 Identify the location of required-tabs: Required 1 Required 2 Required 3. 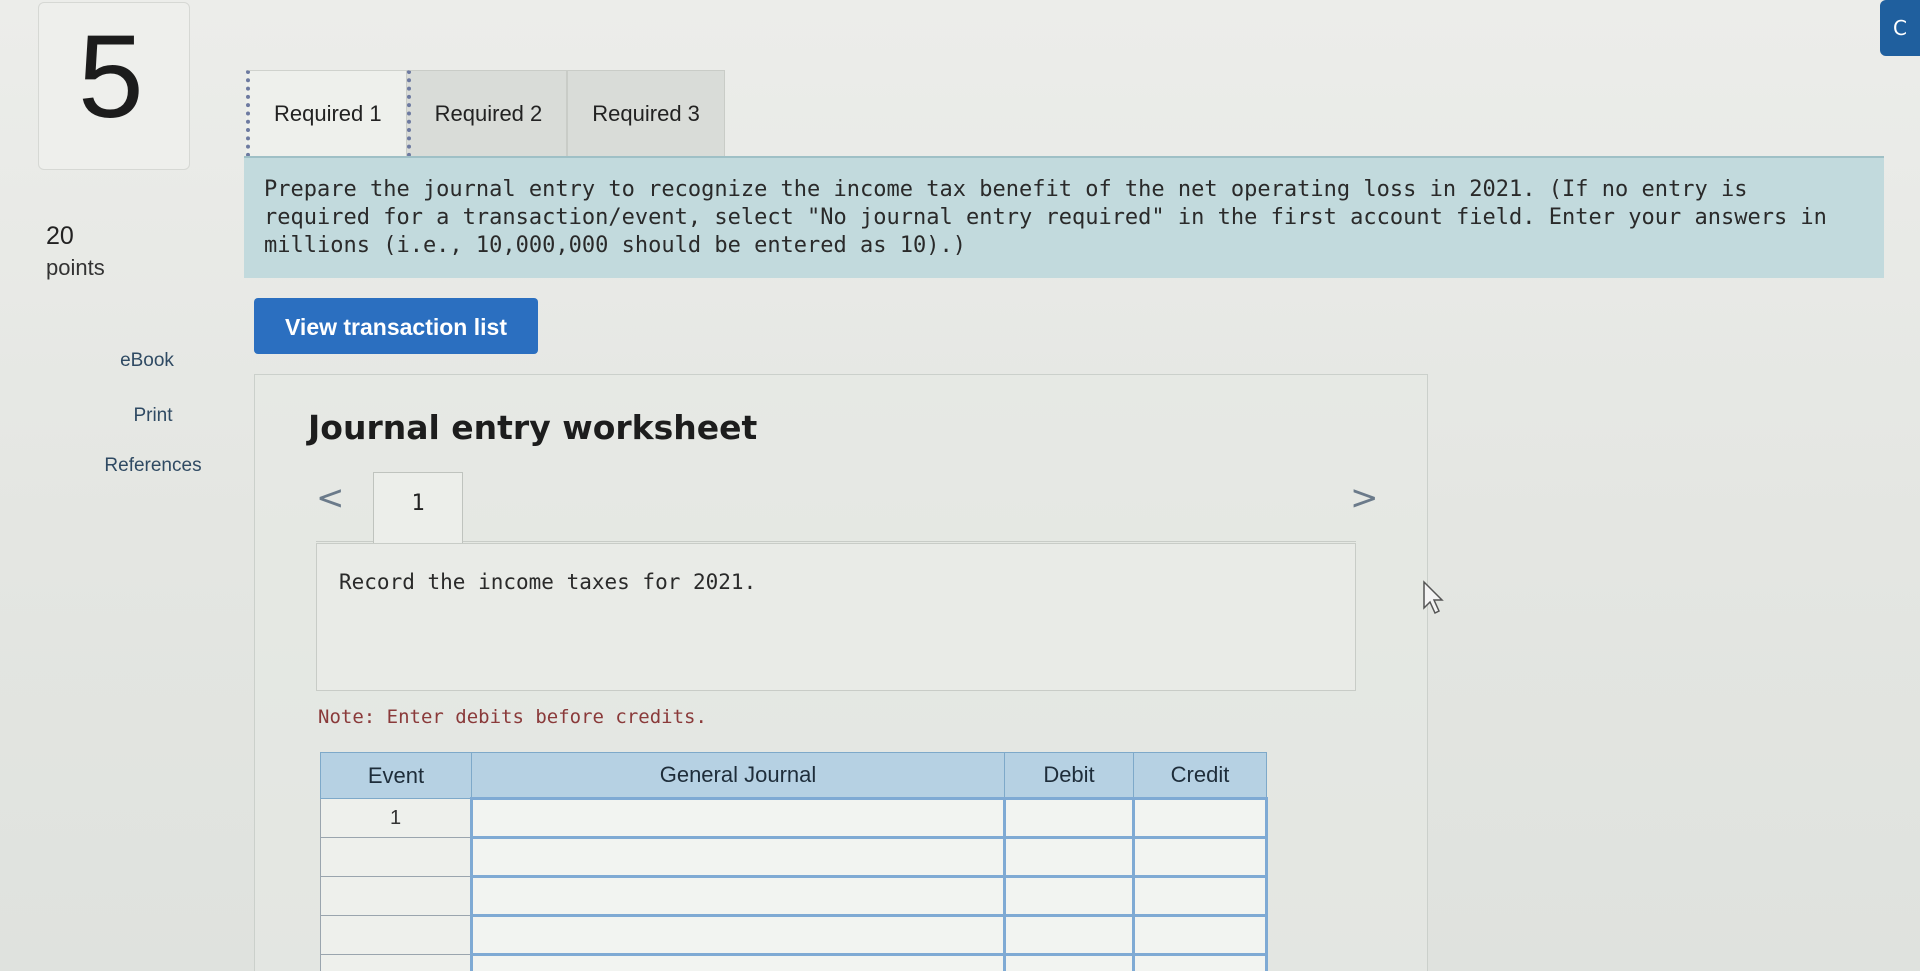
(485, 114).